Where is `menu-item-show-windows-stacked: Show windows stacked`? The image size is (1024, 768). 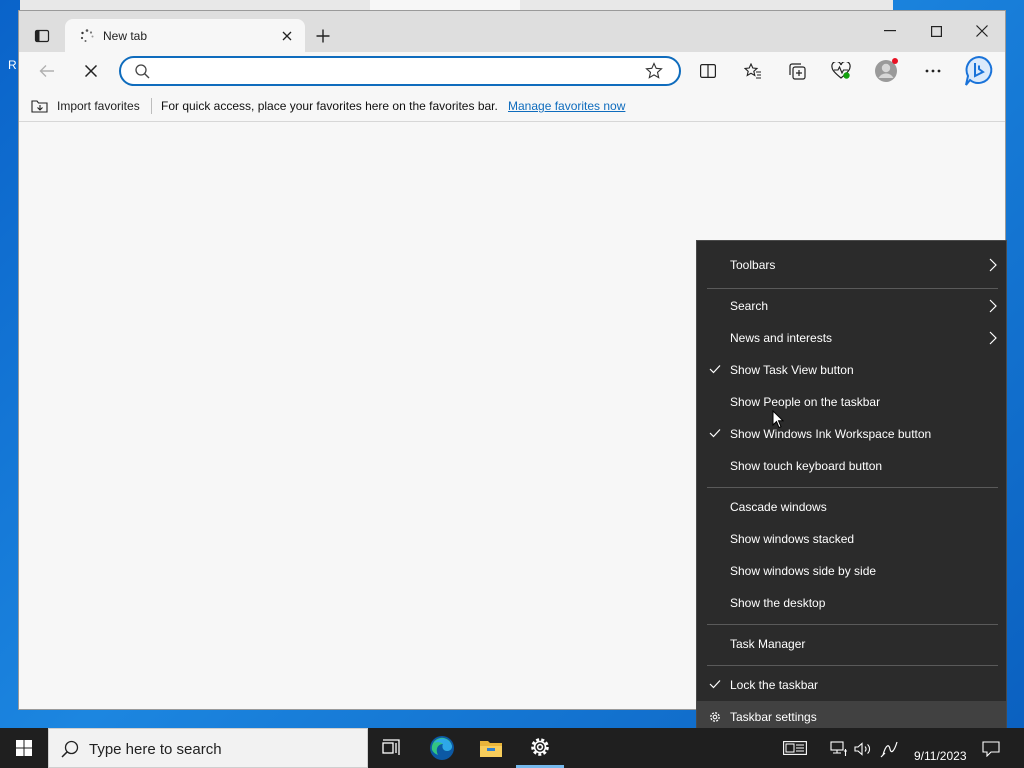
menu-item-show-windows-stacked: Show windows stacked is located at coordinates (851, 539).